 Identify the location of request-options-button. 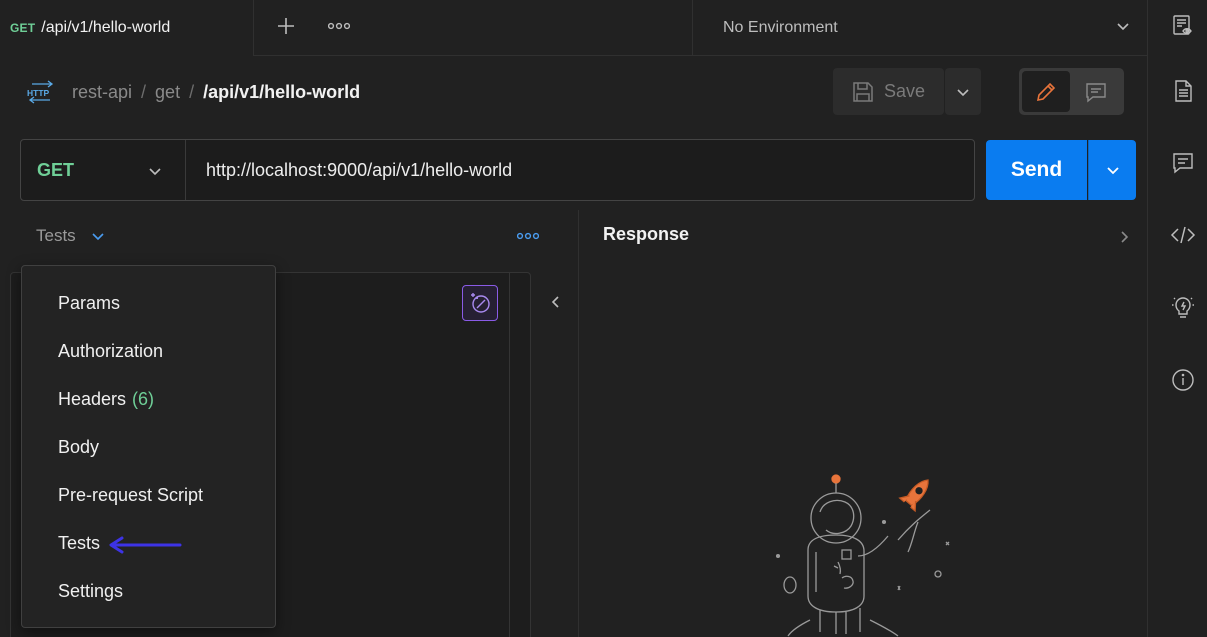
(528, 236).